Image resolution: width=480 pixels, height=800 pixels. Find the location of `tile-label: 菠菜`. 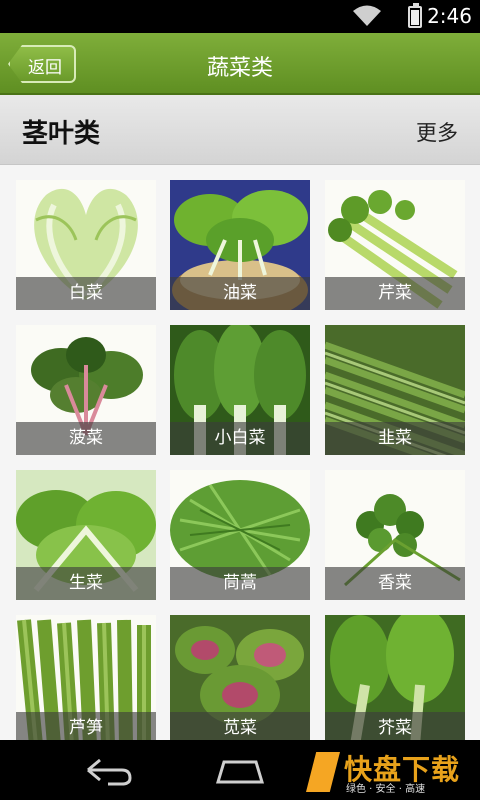

tile-label: 菠菜 is located at coordinates (86, 438).